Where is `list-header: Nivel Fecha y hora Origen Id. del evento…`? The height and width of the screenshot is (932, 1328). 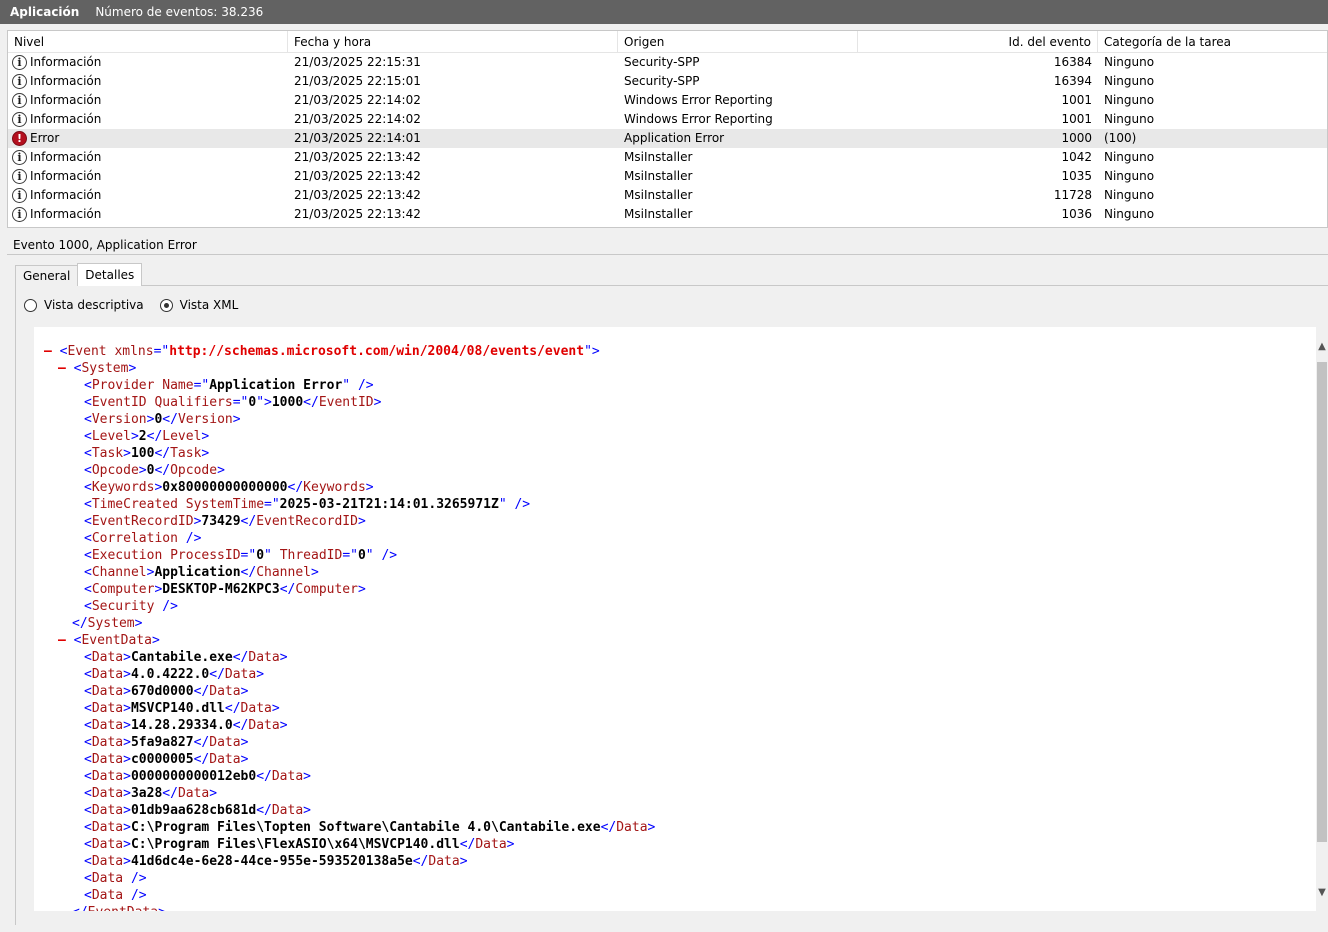
list-header: Nivel Fecha y hora Origen Id. del evento… is located at coordinates (667, 42).